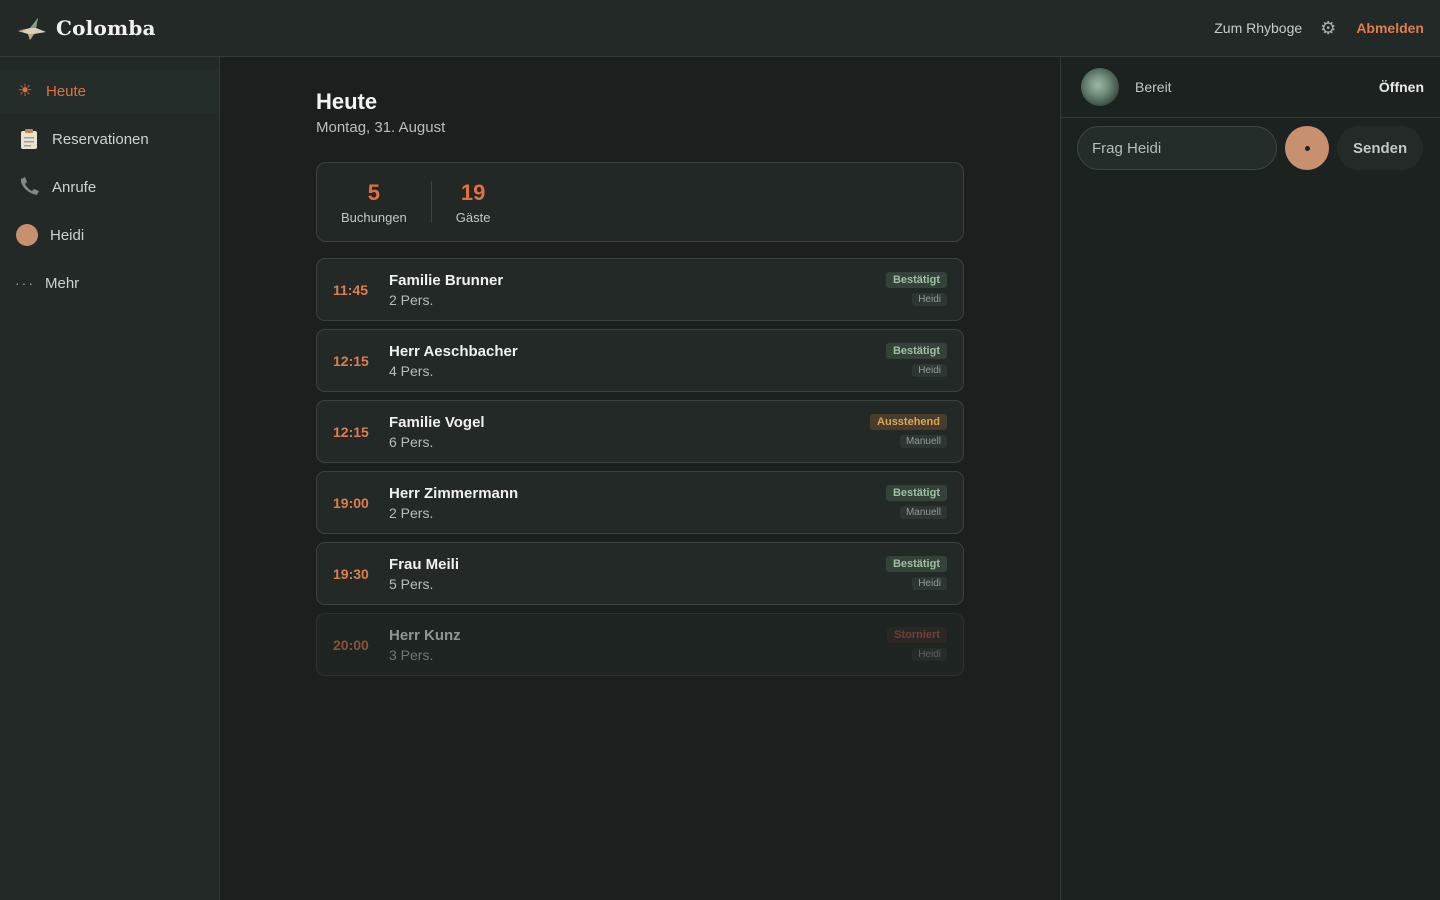 The image size is (1440, 900). I want to click on reservation-party-size: 4 Pers., so click(411, 370).